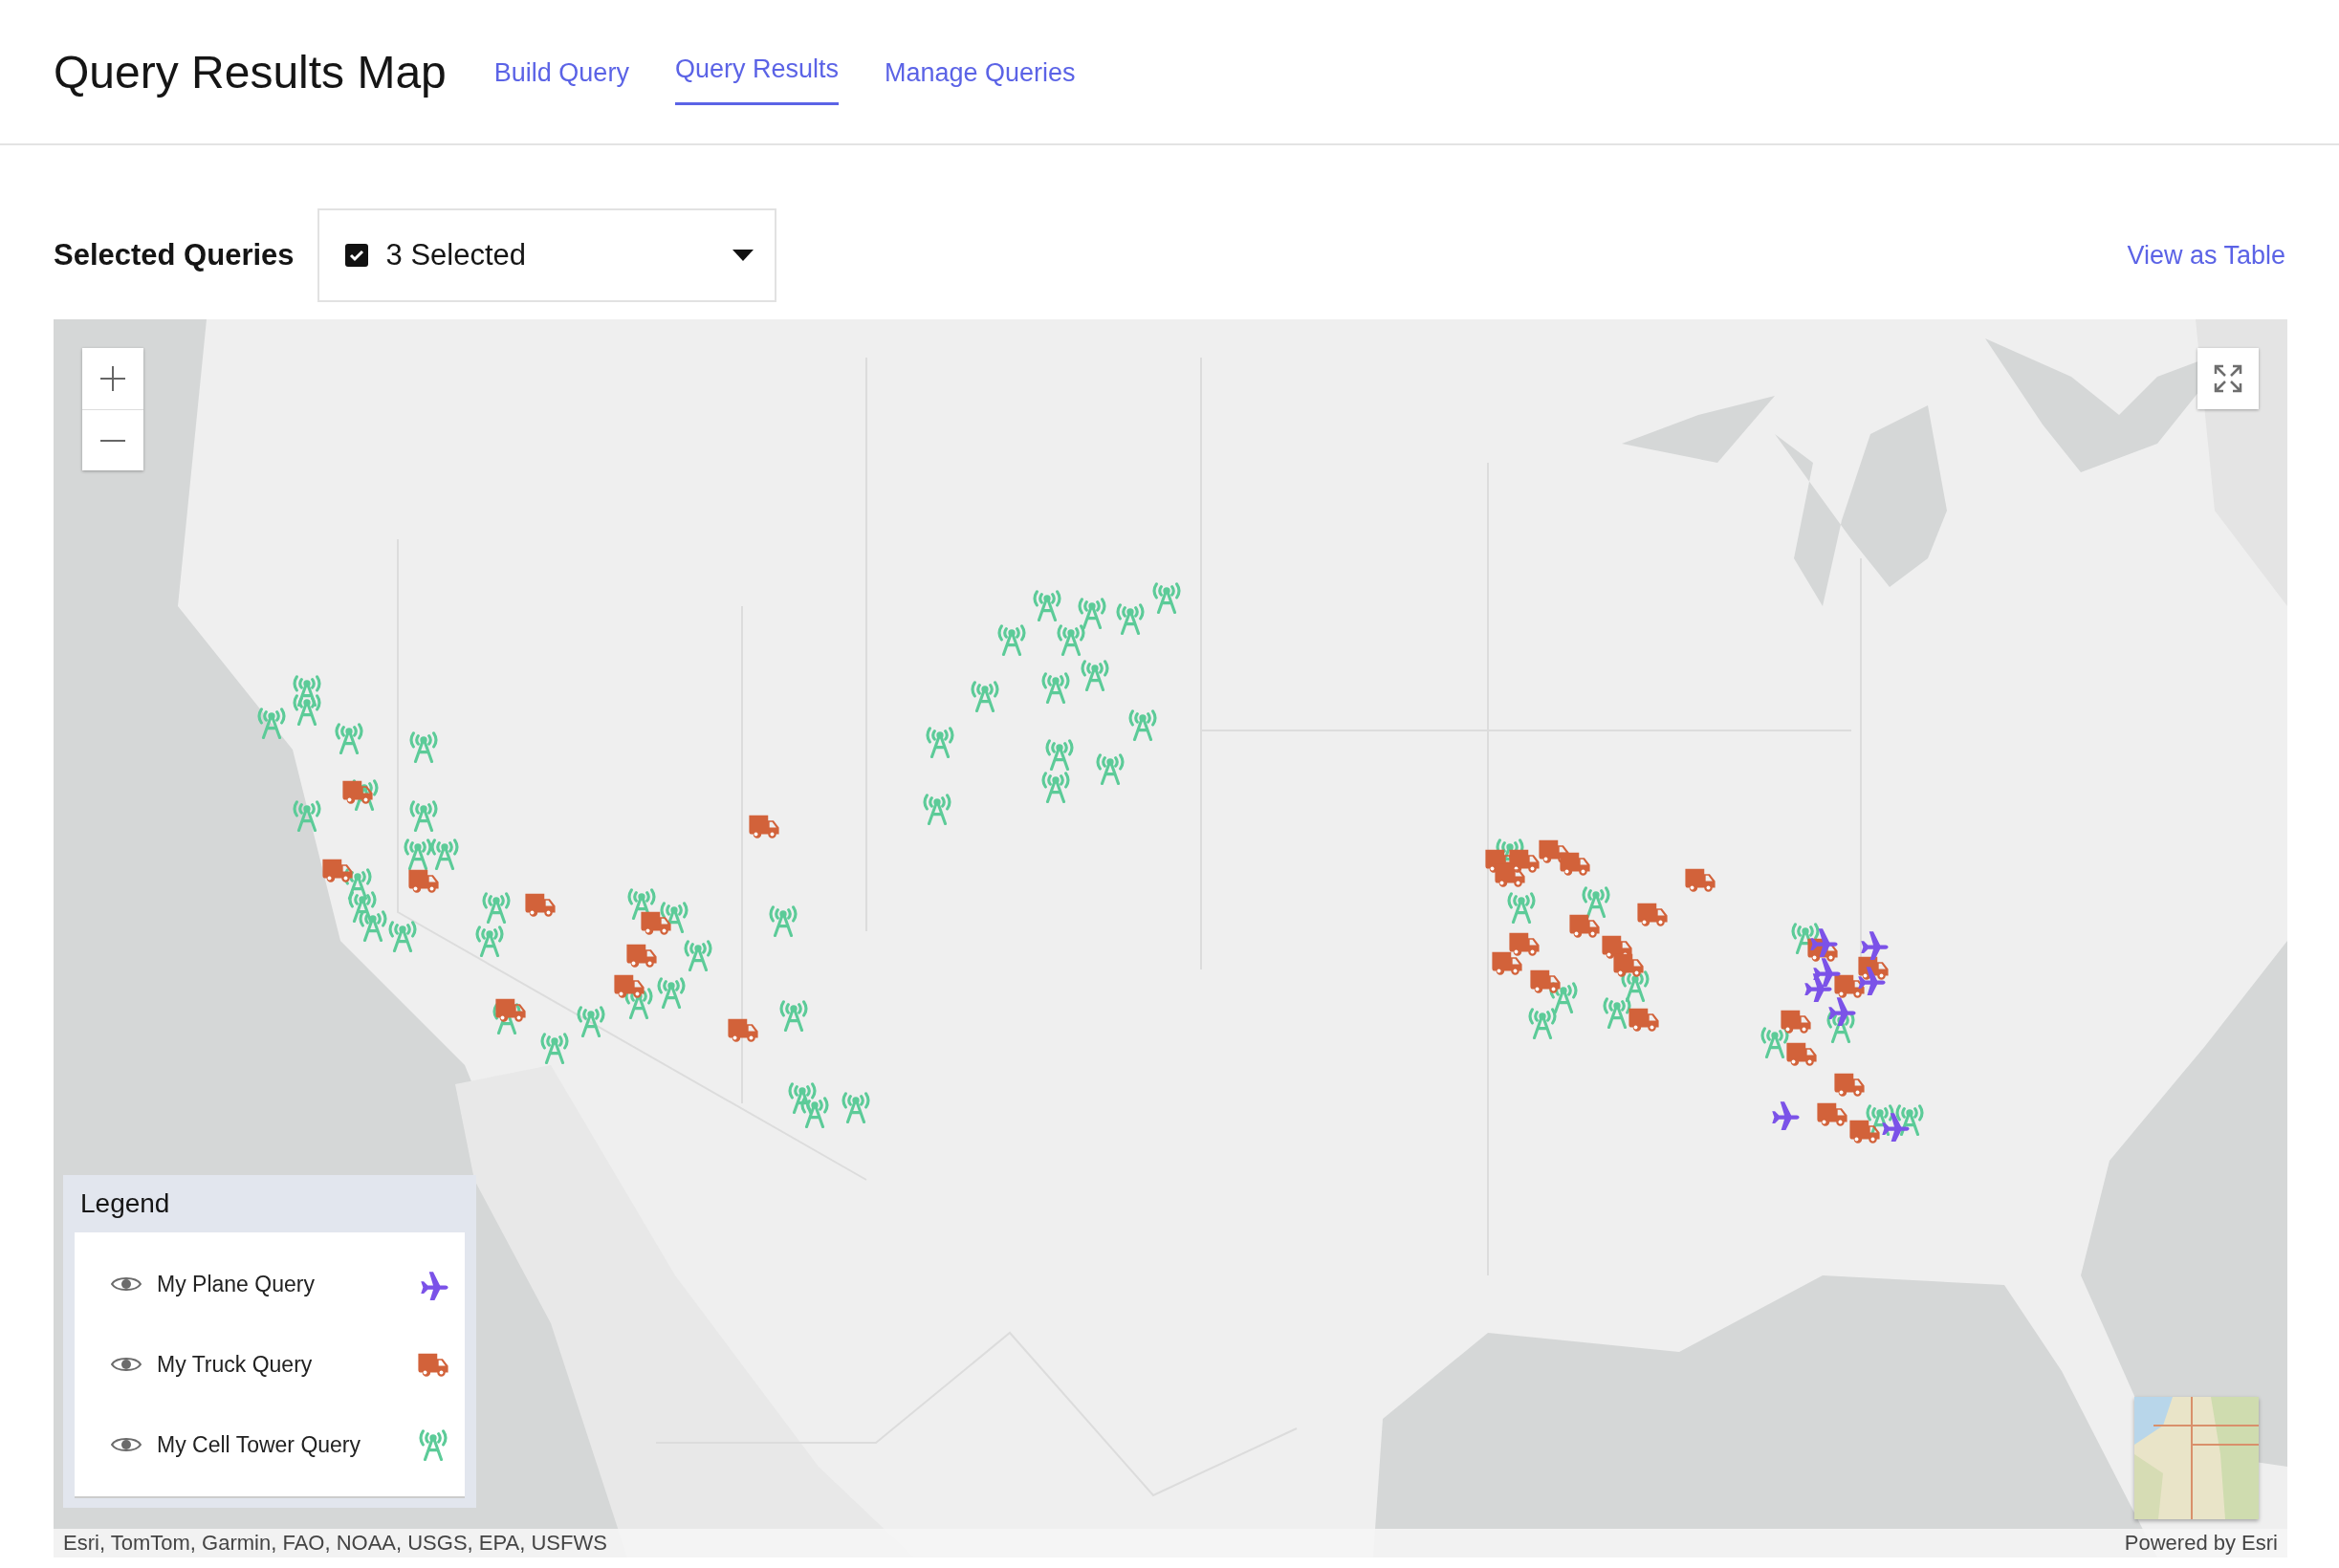  Describe the element at coordinates (546, 255) in the screenshot. I see `query-dropdown: 3 Selected` at that location.